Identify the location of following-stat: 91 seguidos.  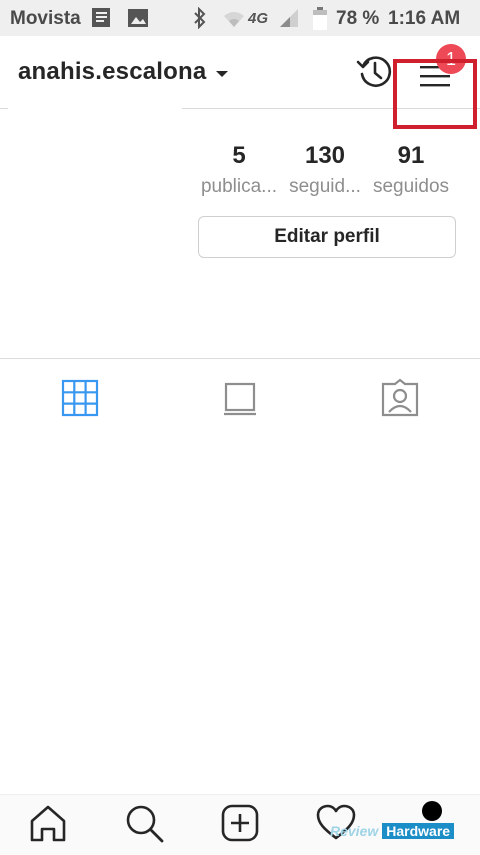
(411, 170).